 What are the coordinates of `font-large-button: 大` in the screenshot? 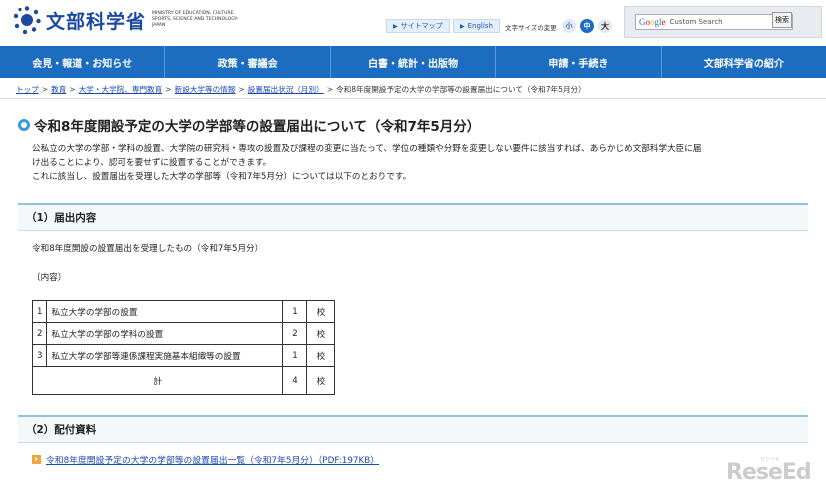 It's located at (605, 26).